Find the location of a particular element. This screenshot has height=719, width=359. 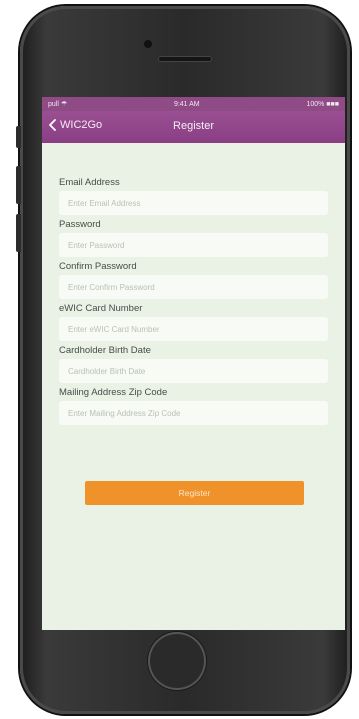

zip-code-placeholder: Enter Mailing Address Zip Code is located at coordinates (124, 413).